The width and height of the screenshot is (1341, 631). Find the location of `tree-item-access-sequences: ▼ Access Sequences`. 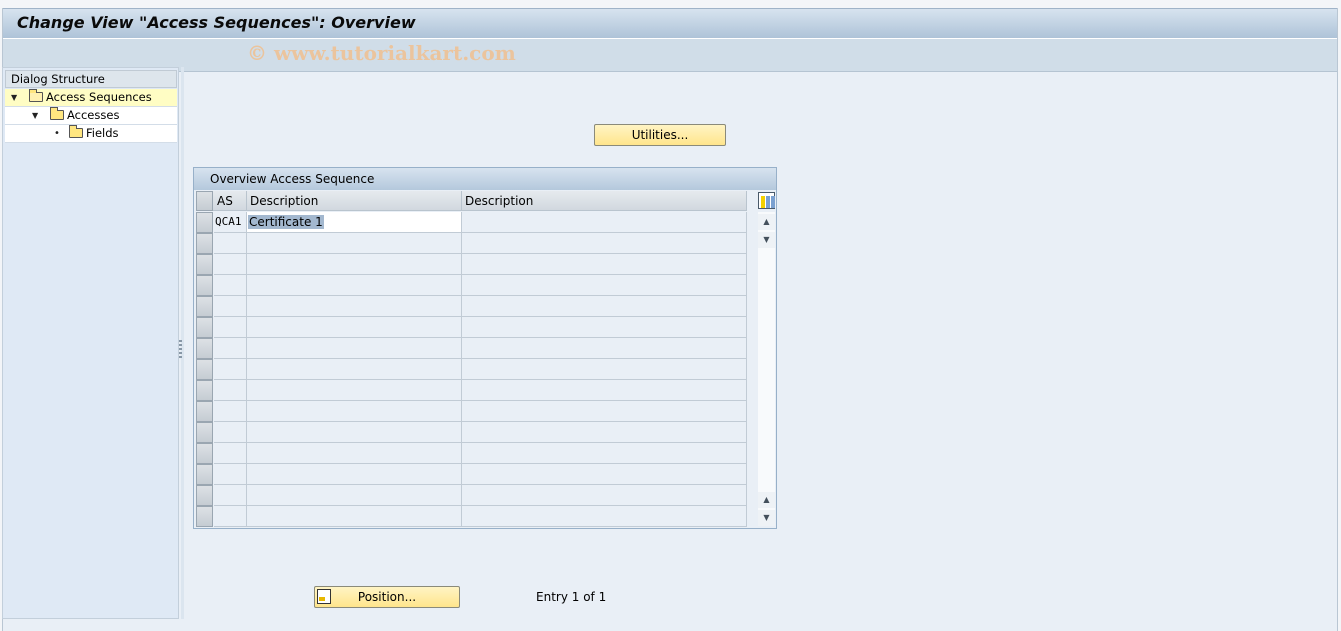

tree-item-access-sequences: ▼ Access Sequences is located at coordinates (91, 98).